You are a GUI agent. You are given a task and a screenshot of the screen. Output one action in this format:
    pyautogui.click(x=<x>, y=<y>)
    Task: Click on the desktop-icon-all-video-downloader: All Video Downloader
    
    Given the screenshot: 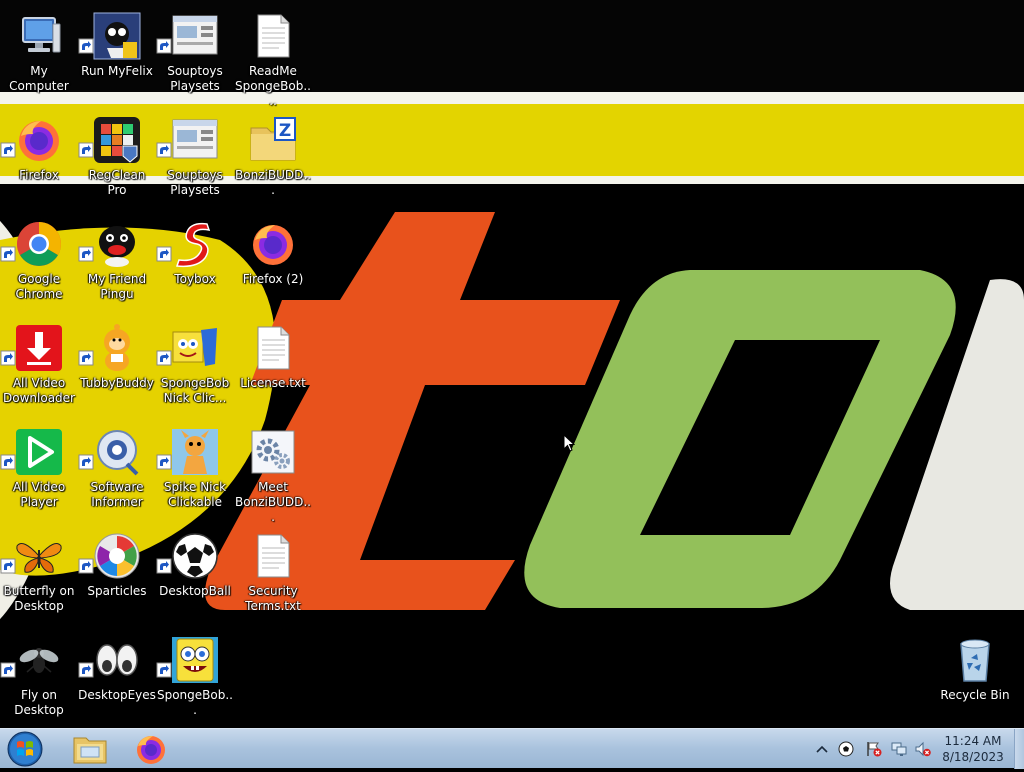 What is the action you would take?
    pyautogui.click(x=39, y=368)
    